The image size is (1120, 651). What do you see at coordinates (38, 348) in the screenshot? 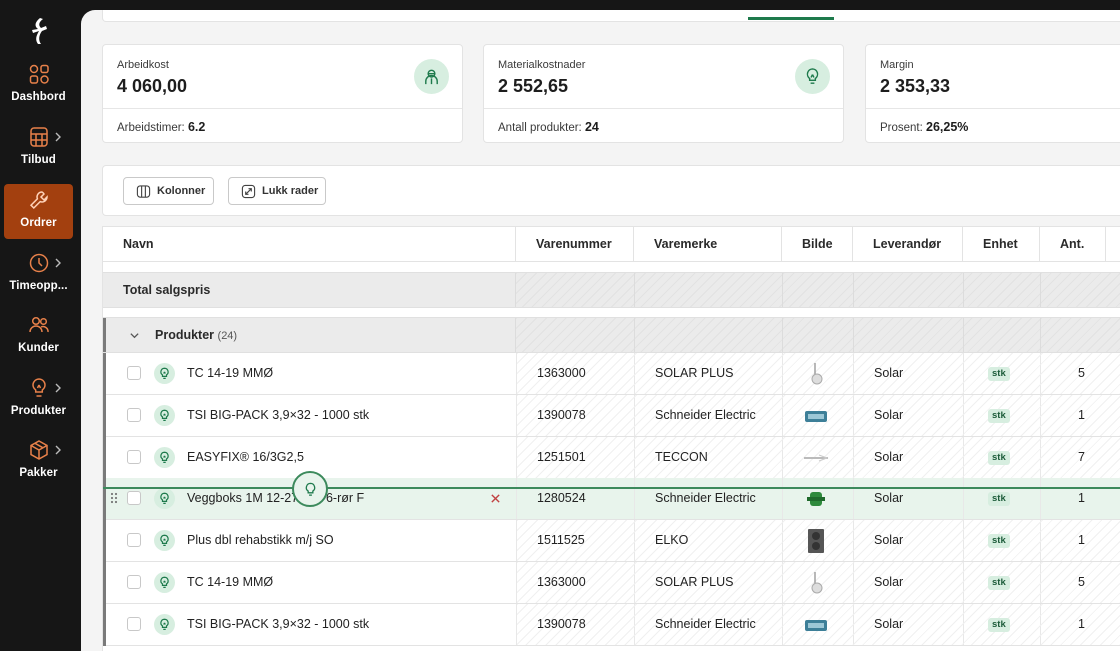
I see `sidebar-item-label: Kunder` at bounding box center [38, 348].